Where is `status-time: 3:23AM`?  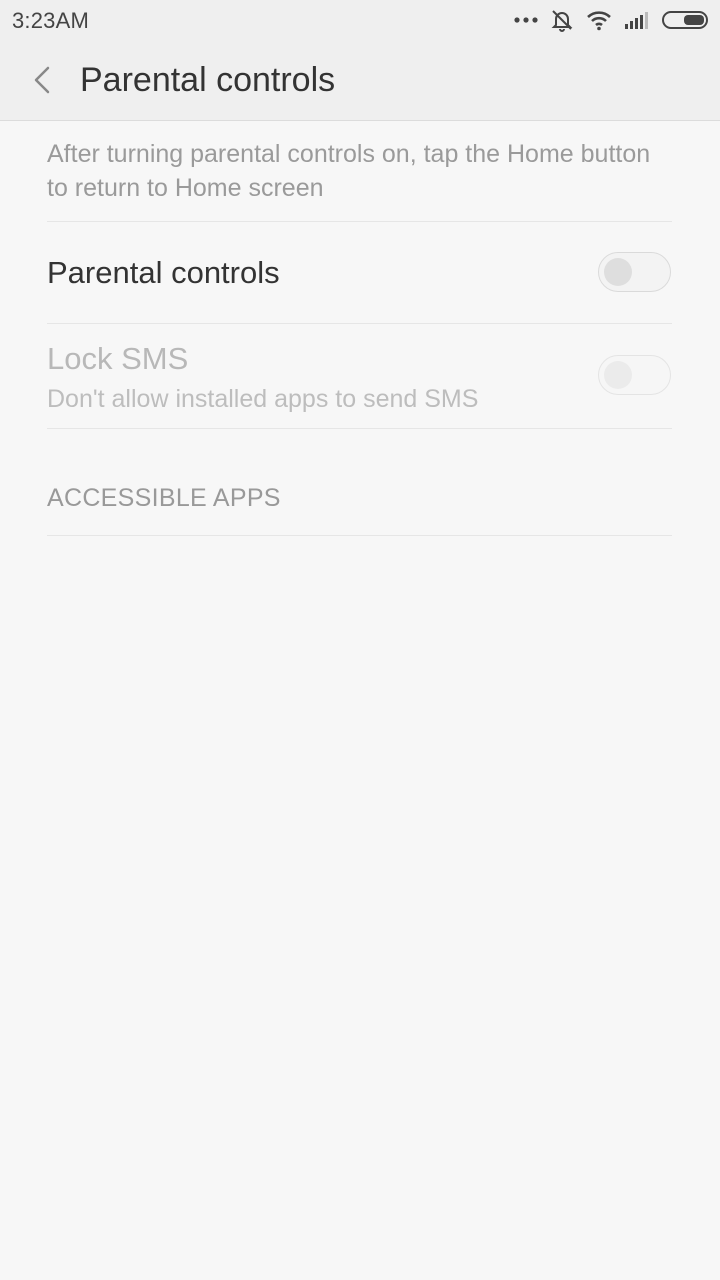 status-time: 3:23AM is located at coordinates (51, 20).